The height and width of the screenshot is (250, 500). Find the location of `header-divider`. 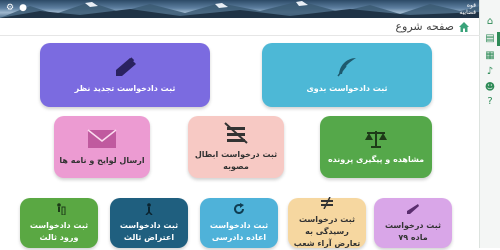

header-divider is located at coordinates (240, 35).